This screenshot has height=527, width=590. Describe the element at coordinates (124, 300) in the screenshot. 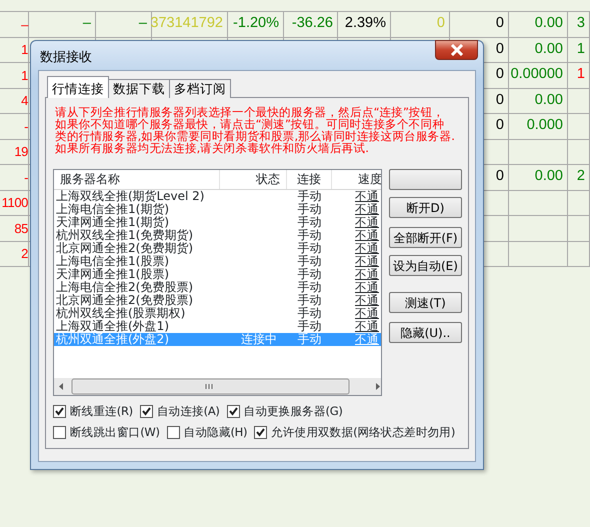

I see `row-cell-text: 北京网通全推2(免费股票)` at that location.